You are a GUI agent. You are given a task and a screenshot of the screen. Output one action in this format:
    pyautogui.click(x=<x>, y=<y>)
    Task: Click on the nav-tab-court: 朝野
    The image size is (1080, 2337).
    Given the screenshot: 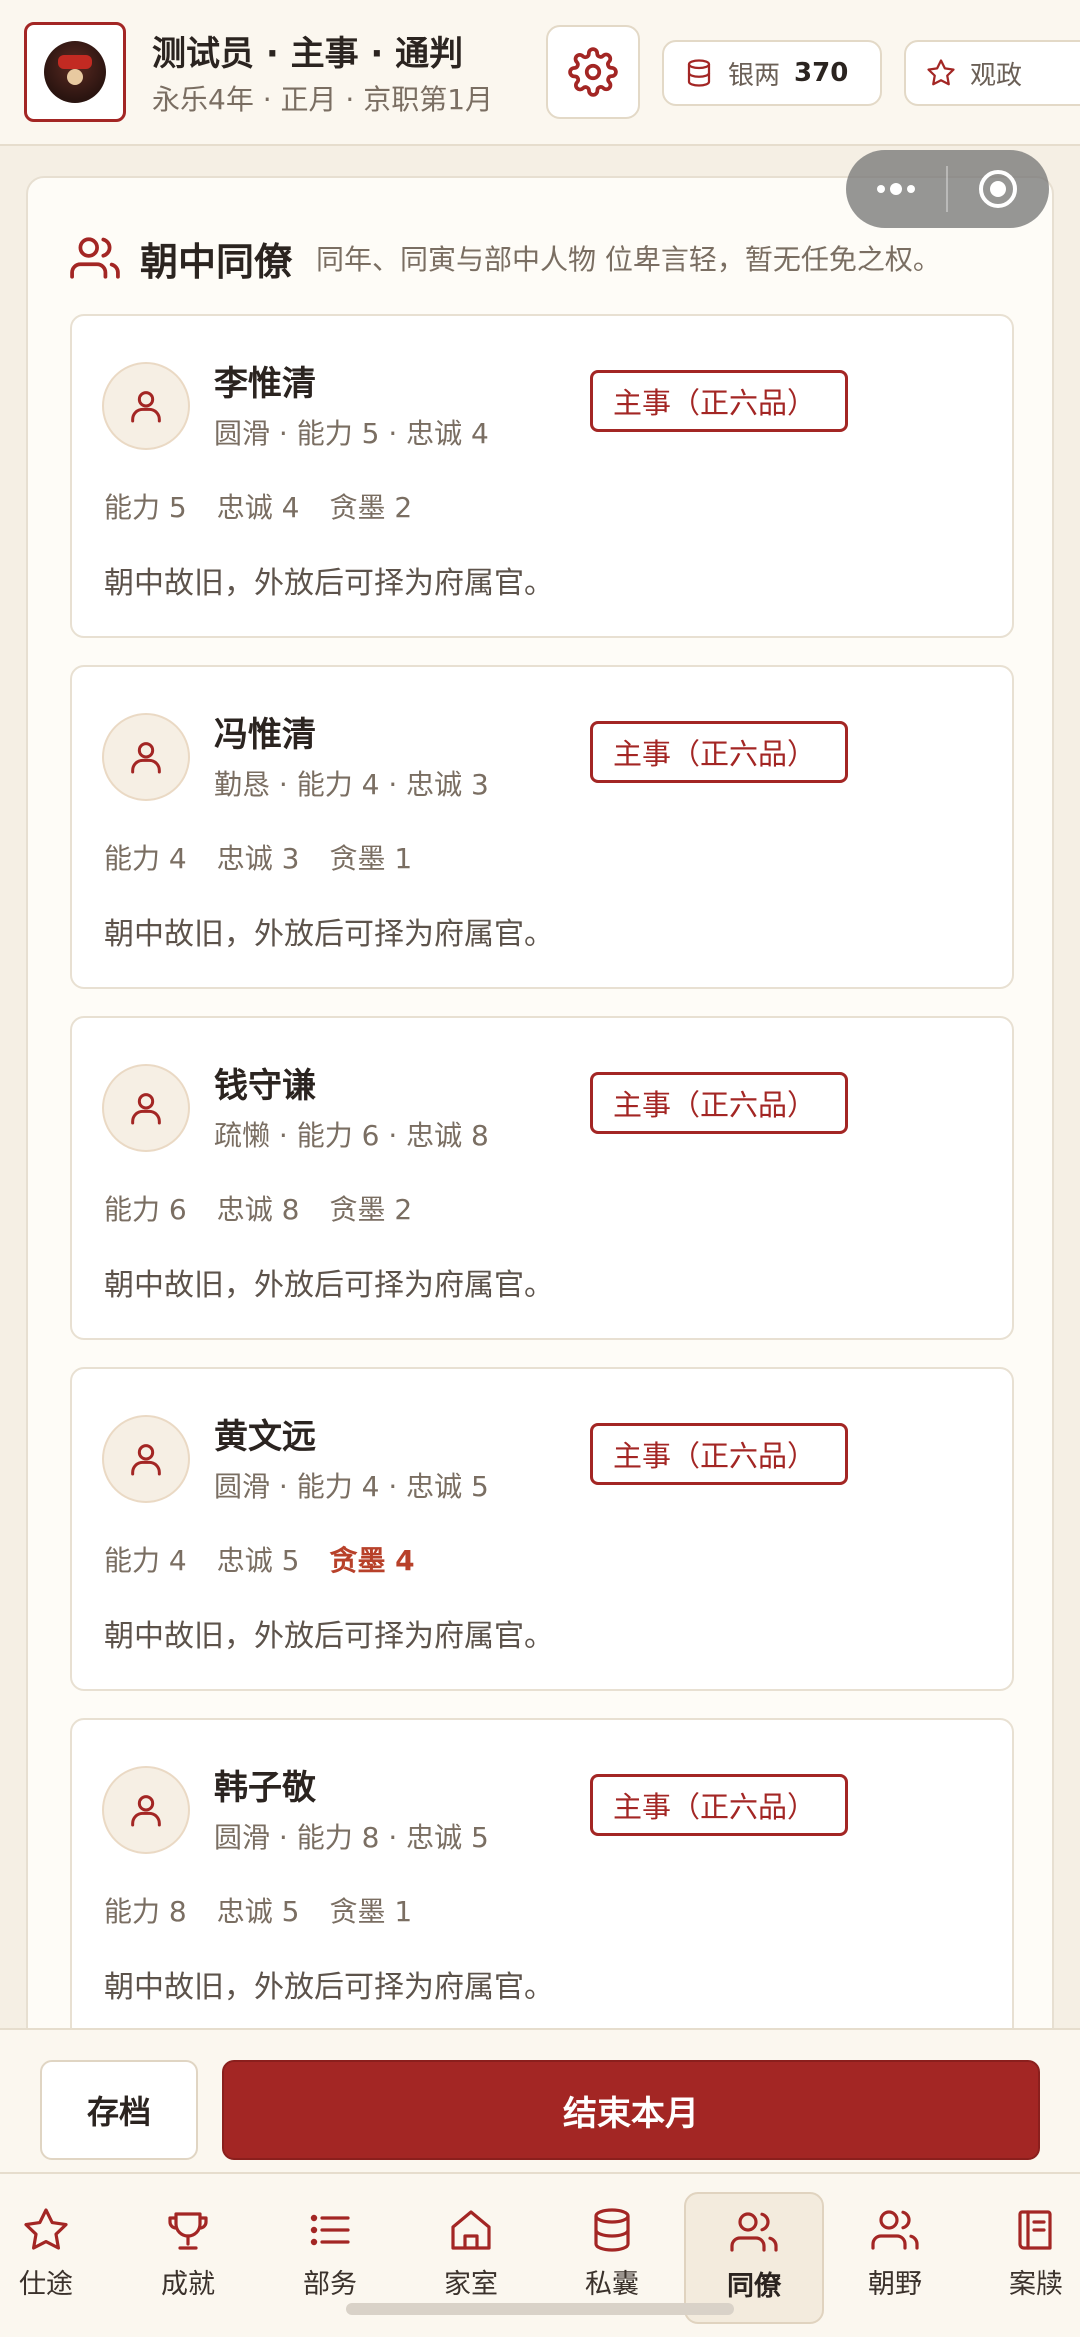 What is the action you would take?
    pyautogui.click(x=895, y=2258)
    